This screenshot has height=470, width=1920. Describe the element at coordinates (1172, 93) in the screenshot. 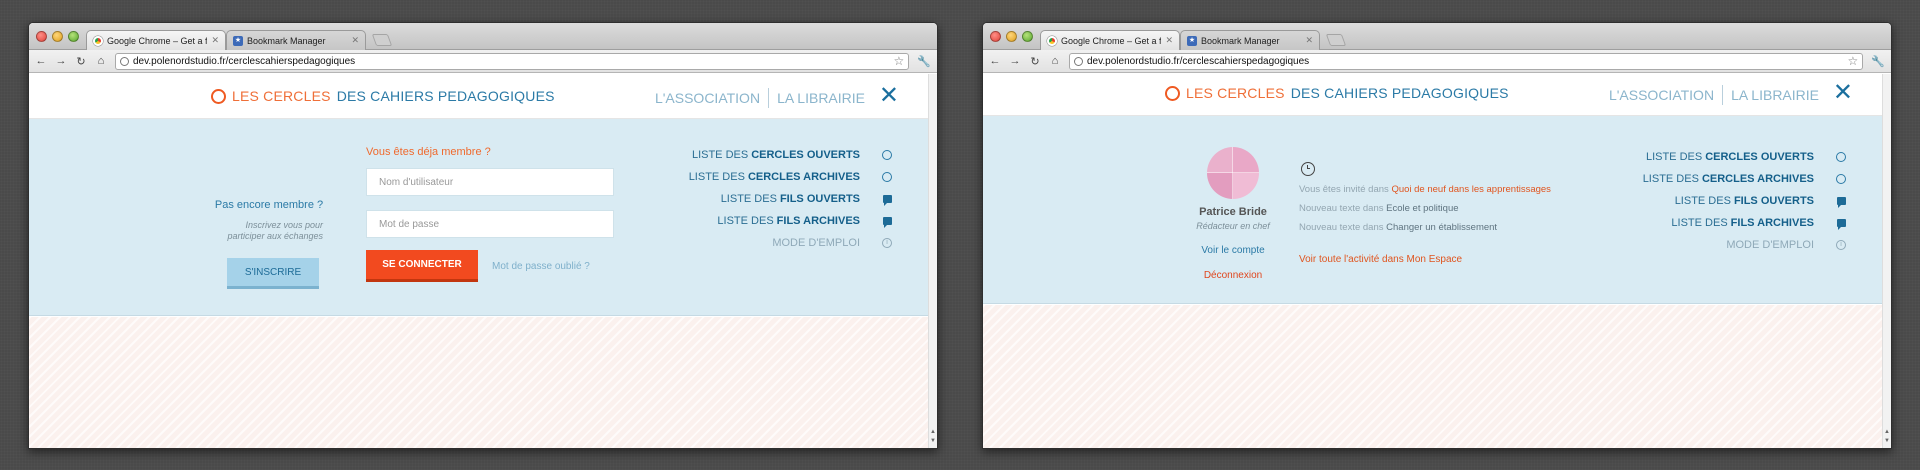

I see `logo-ring-icon` at that location.